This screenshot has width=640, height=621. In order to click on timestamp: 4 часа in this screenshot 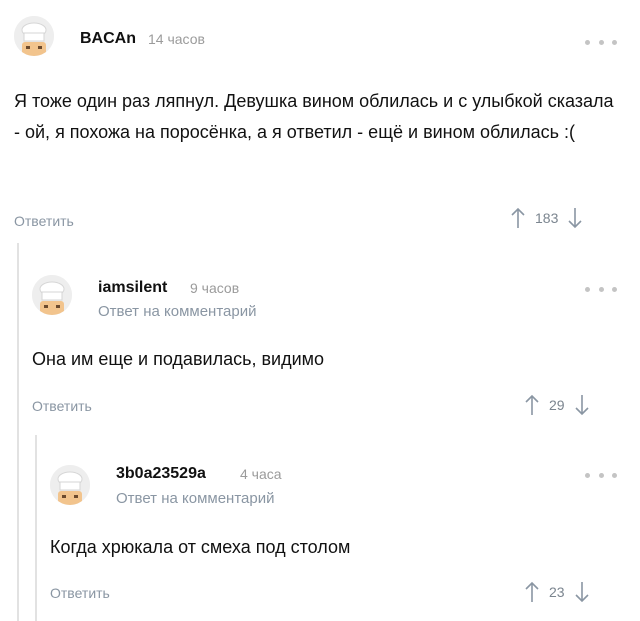, I will do `click(261, 474)`.